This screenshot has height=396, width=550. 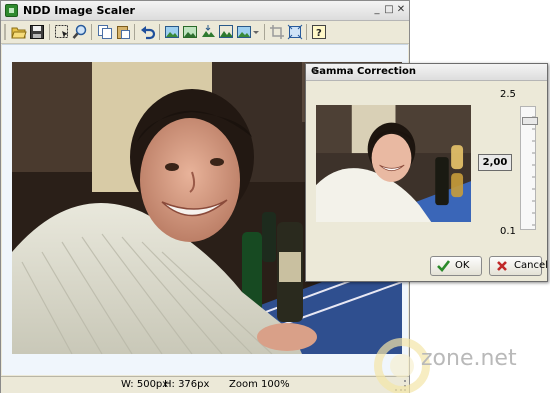 What do you see at coordinates (495, 162) in the screenshot?
I see `gamma-value: 2,00` at bounding box center [495, 162].